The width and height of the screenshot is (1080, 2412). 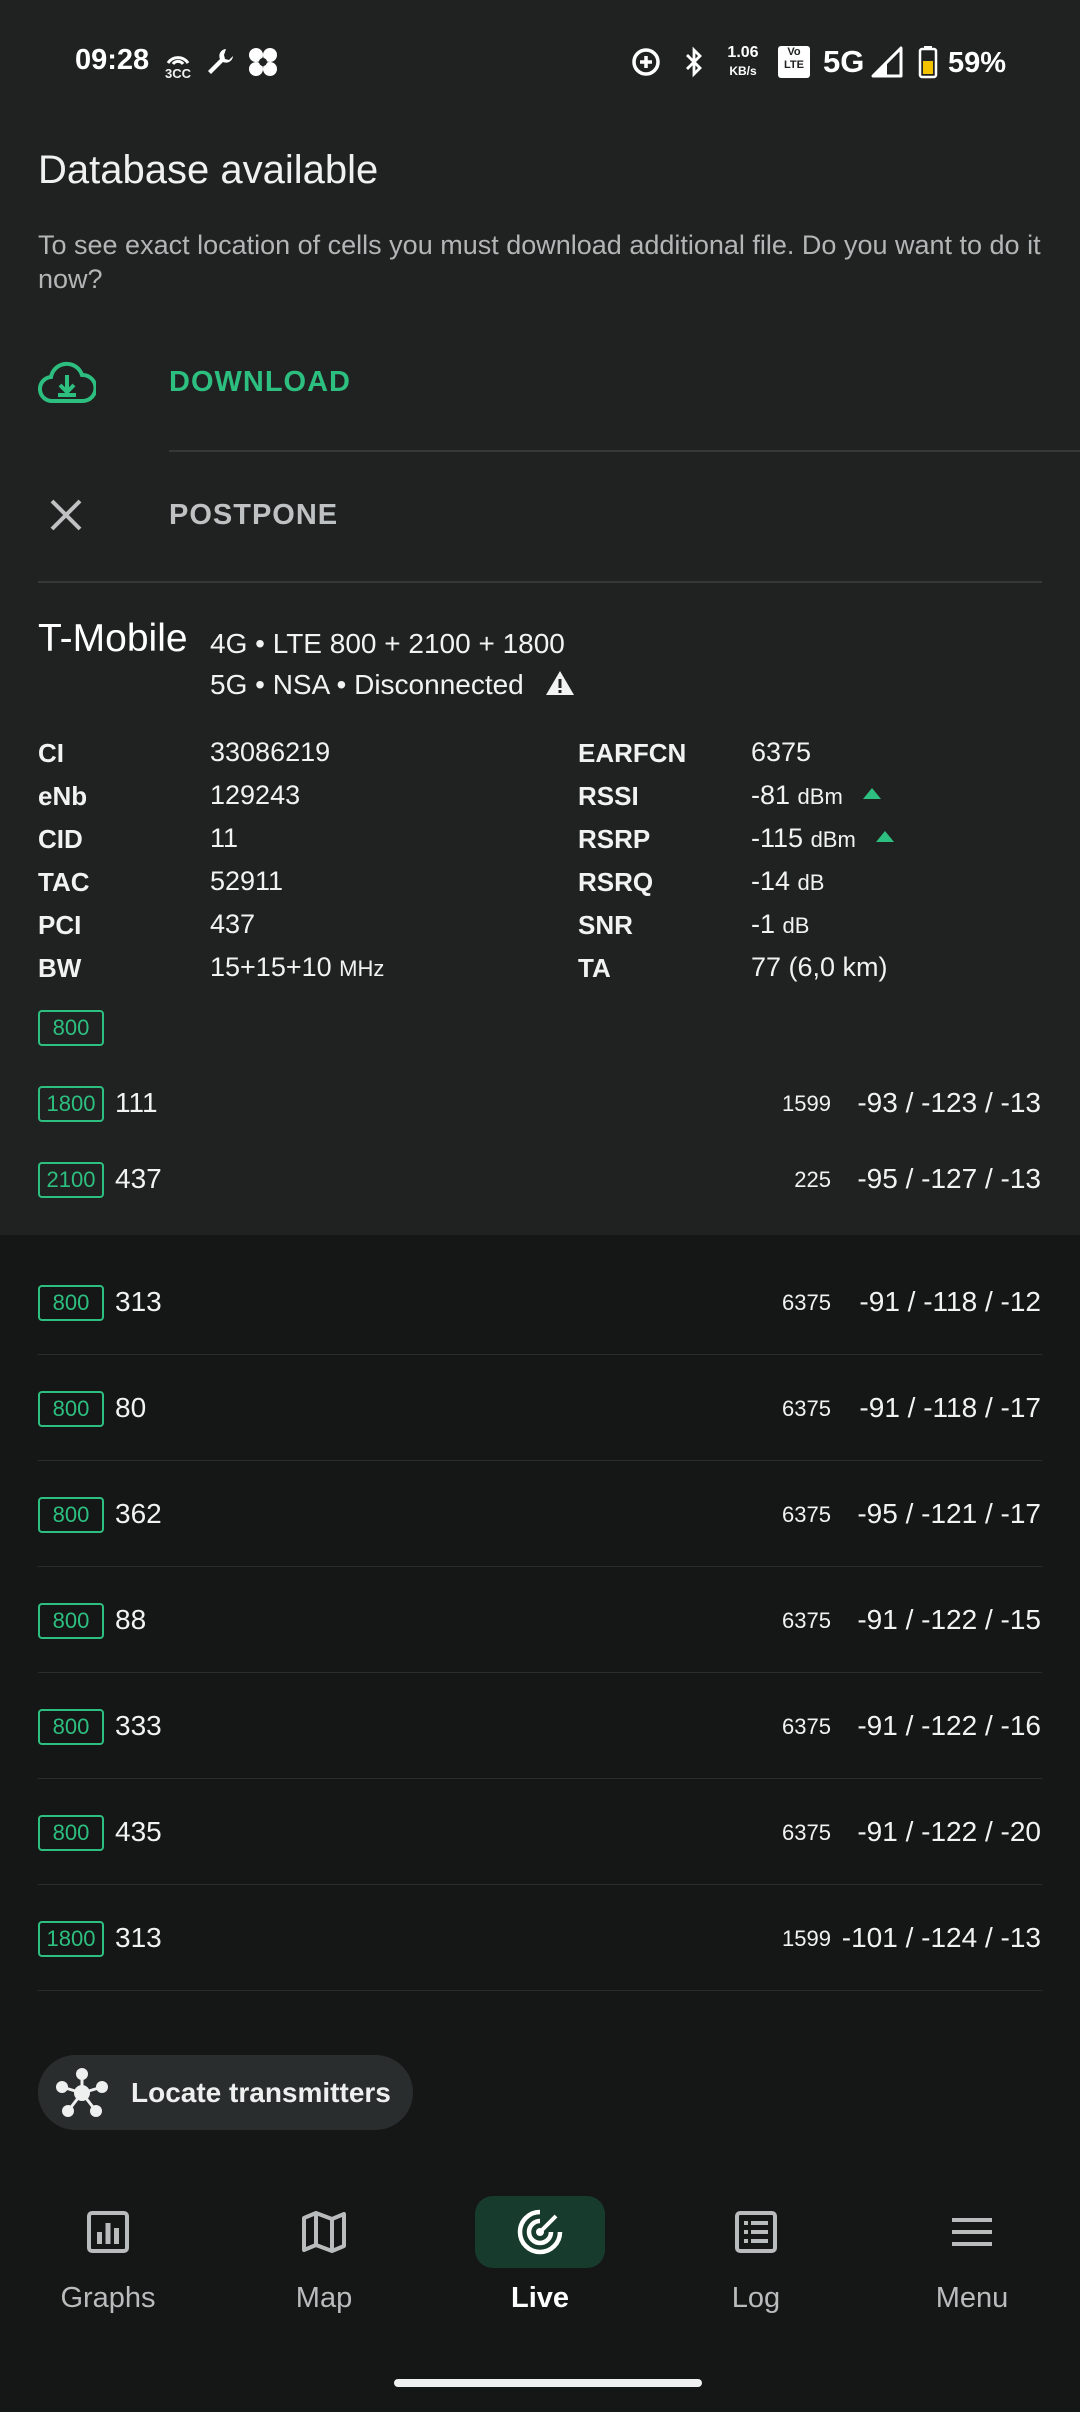 I want to click on nav-label-menu: Menu, so click(x=972, y=2298).